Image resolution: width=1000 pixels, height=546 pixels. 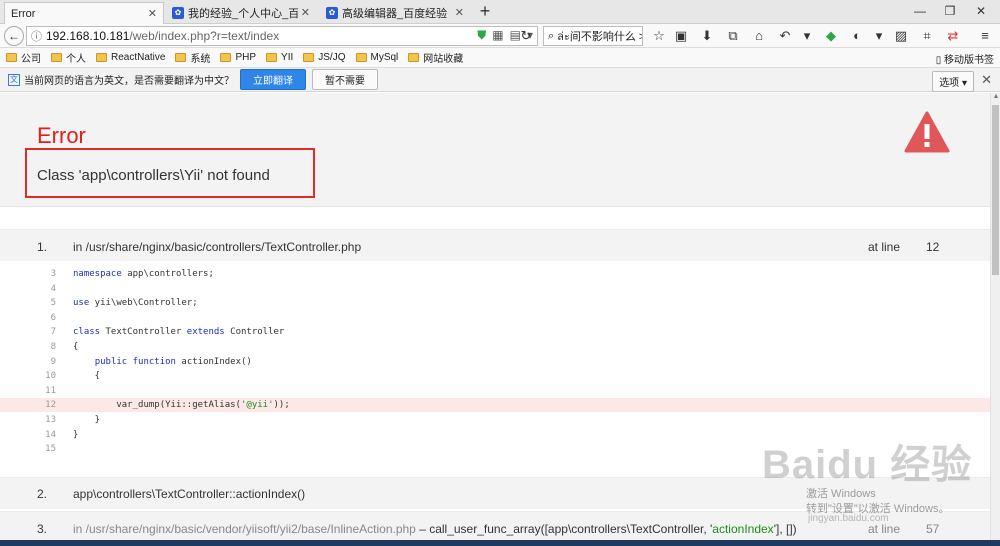 I want to click on code-line: 13 }, so click(x=495, y=420).